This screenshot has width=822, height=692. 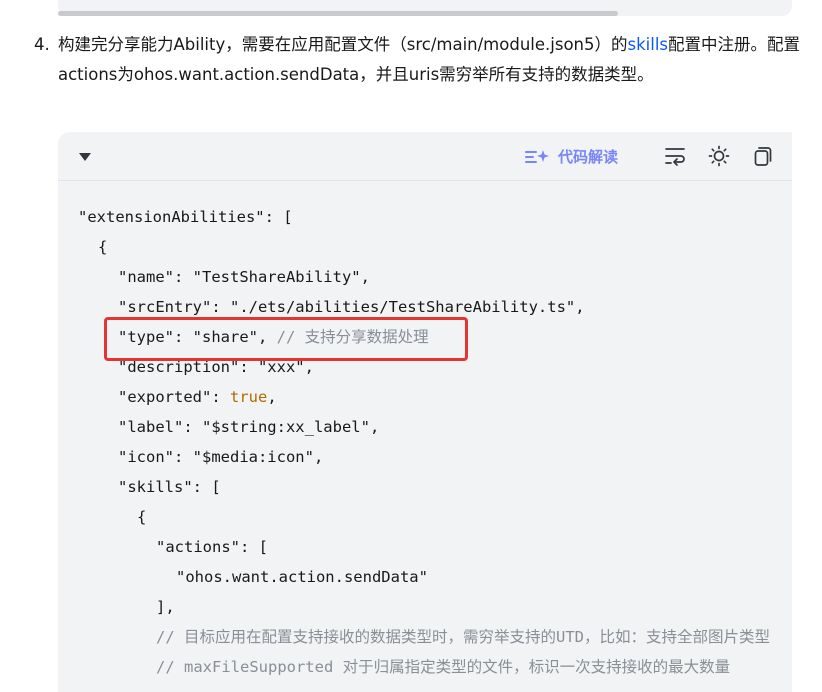 I want to click on code-toolbar: 代码解读, so click(x=425, y=156).